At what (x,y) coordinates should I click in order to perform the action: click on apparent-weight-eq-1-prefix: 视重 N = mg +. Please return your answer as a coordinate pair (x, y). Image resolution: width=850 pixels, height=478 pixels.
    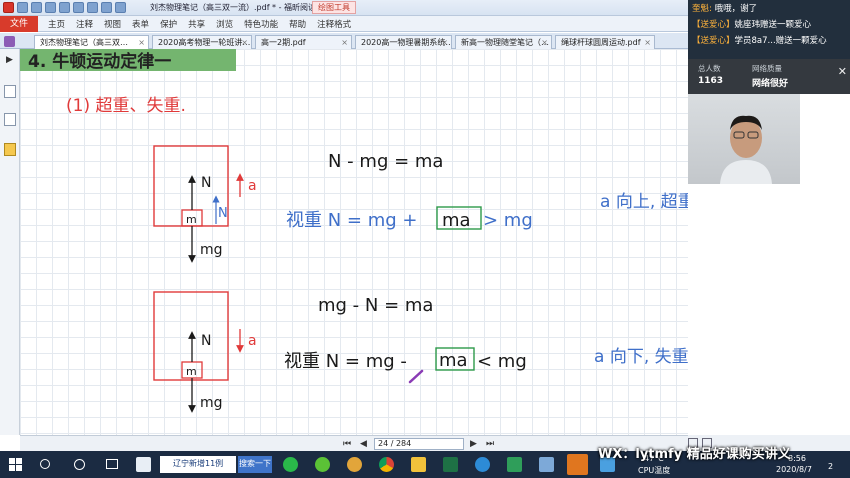
    Looking at the image, I should click on (351, 220).